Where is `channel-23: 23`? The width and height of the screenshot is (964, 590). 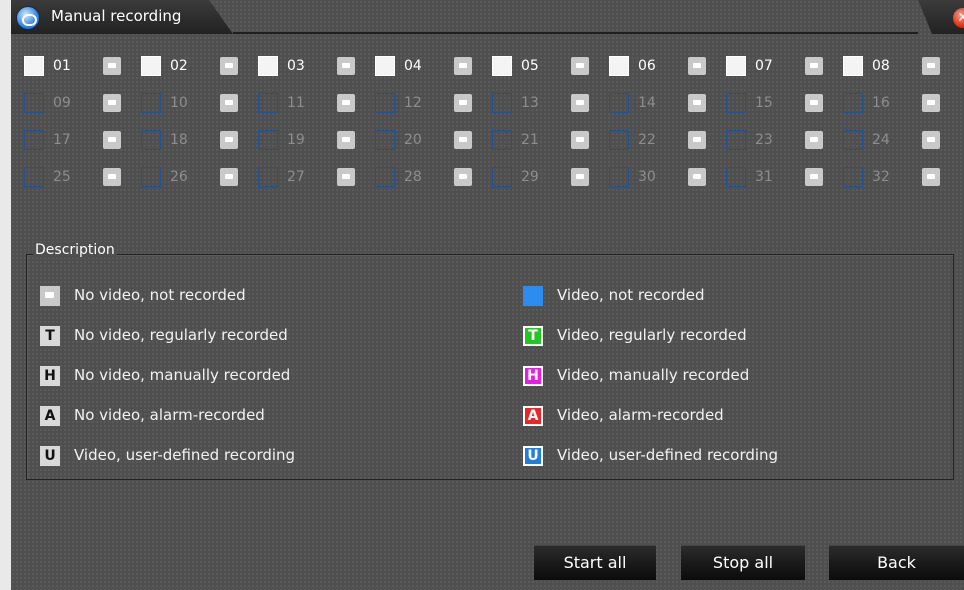 channel-23: 23 is located at coordinates (784, 141).